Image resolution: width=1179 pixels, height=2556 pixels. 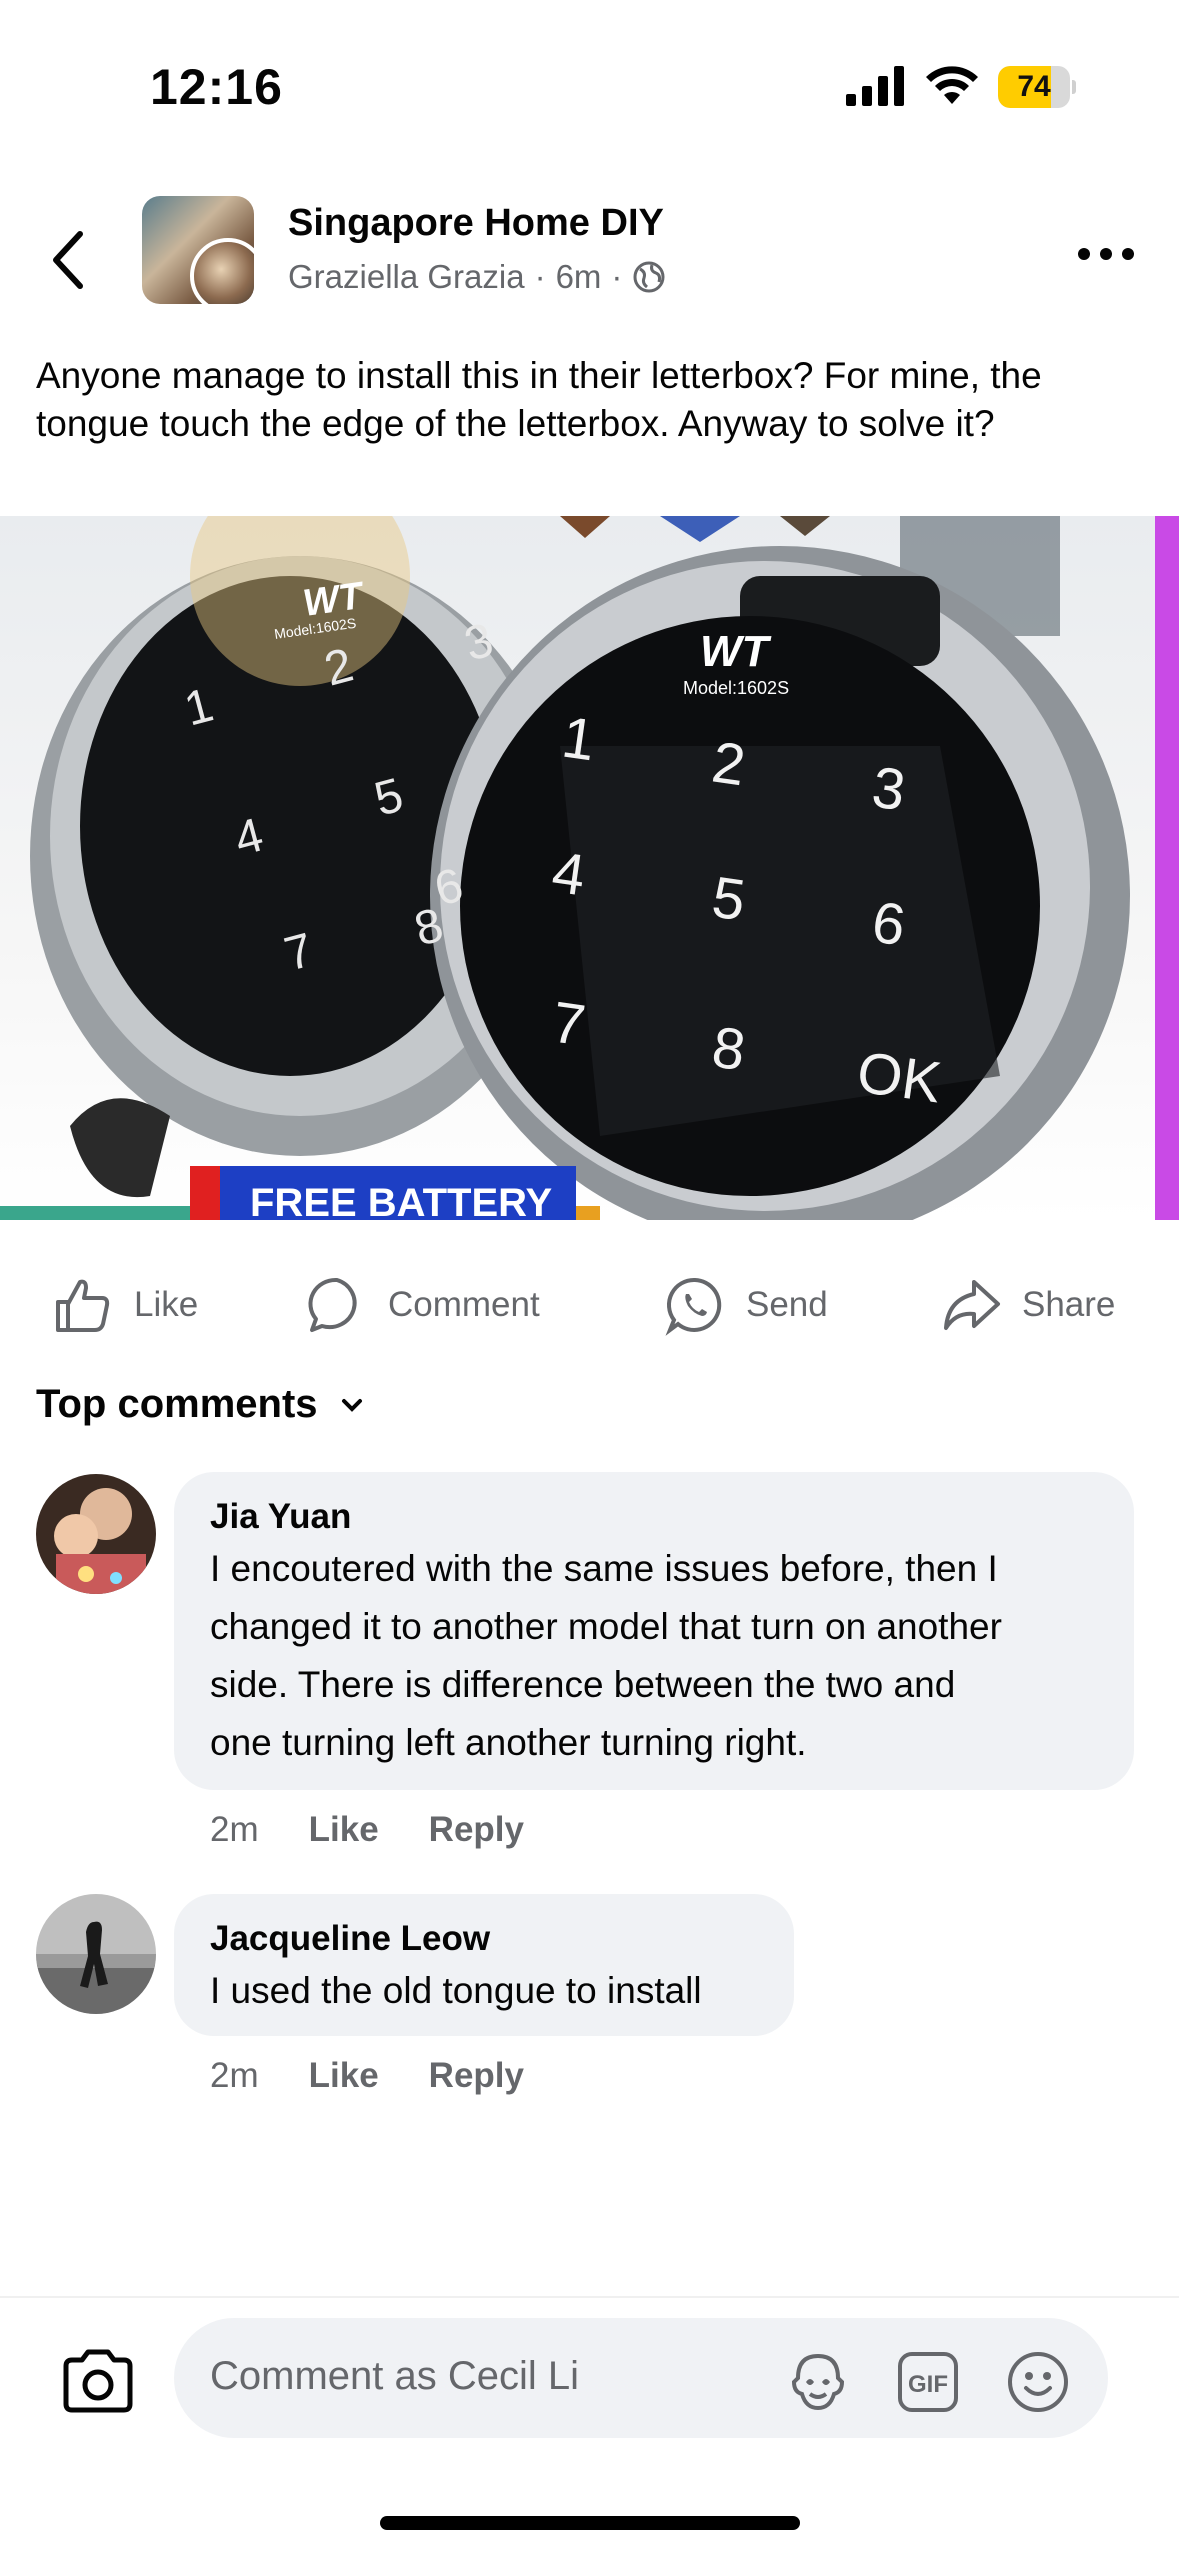 I want to click on emoji-icon, so click(x=1038, y=2382).